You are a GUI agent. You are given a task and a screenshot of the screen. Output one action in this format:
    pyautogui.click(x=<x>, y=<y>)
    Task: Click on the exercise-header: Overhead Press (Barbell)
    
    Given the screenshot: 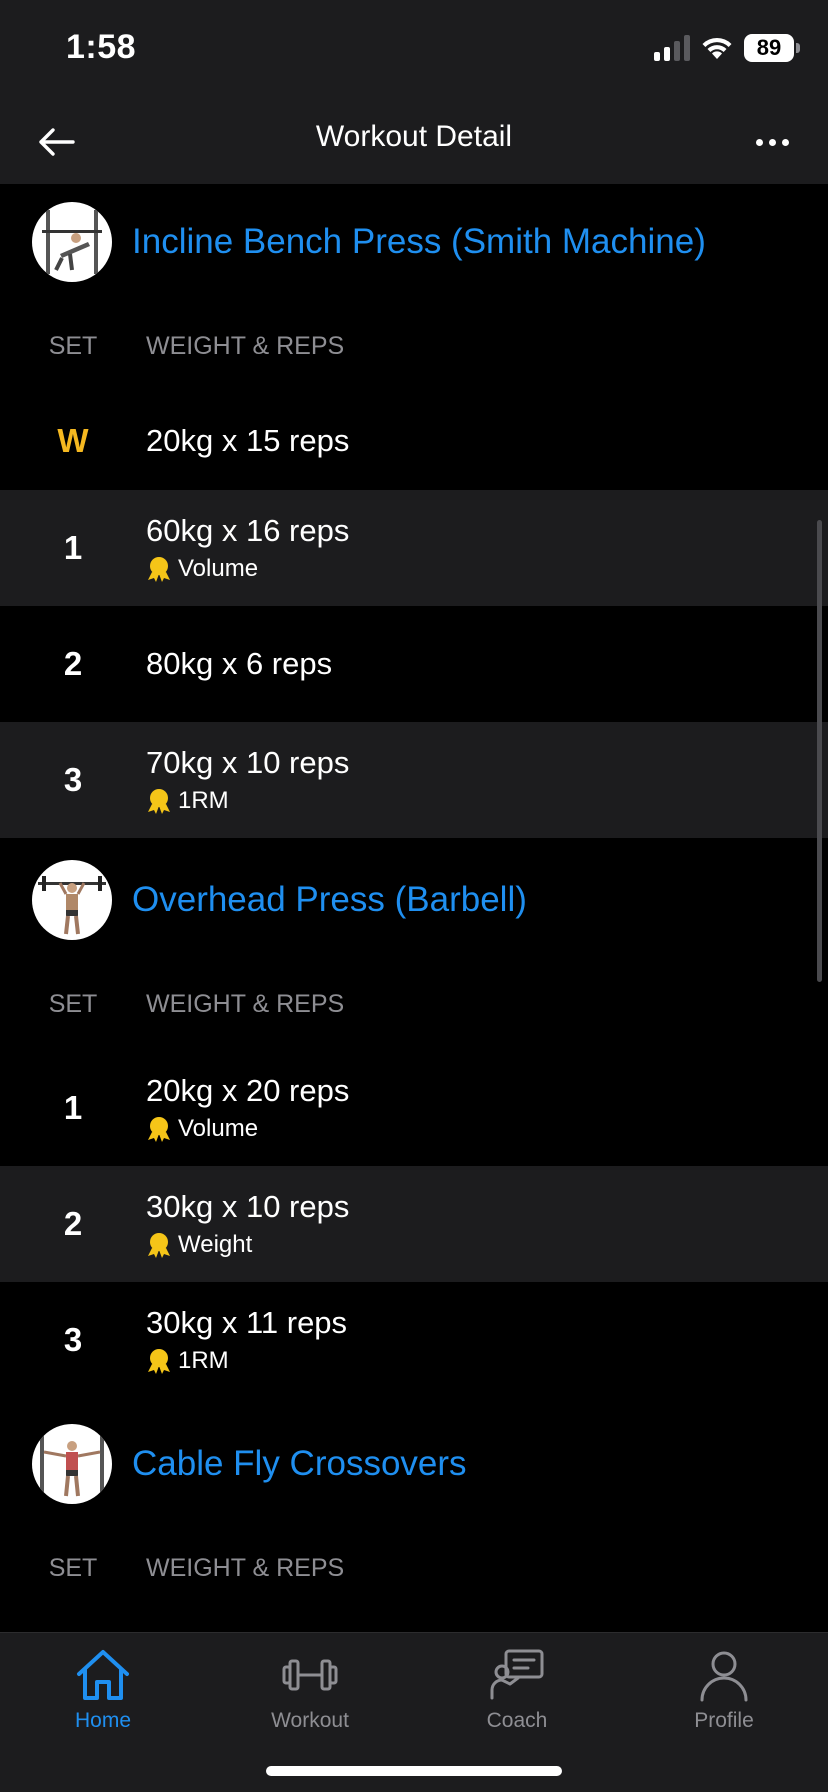 What is the action you would take?
    pyautogui.click(x=414, y=900)
    